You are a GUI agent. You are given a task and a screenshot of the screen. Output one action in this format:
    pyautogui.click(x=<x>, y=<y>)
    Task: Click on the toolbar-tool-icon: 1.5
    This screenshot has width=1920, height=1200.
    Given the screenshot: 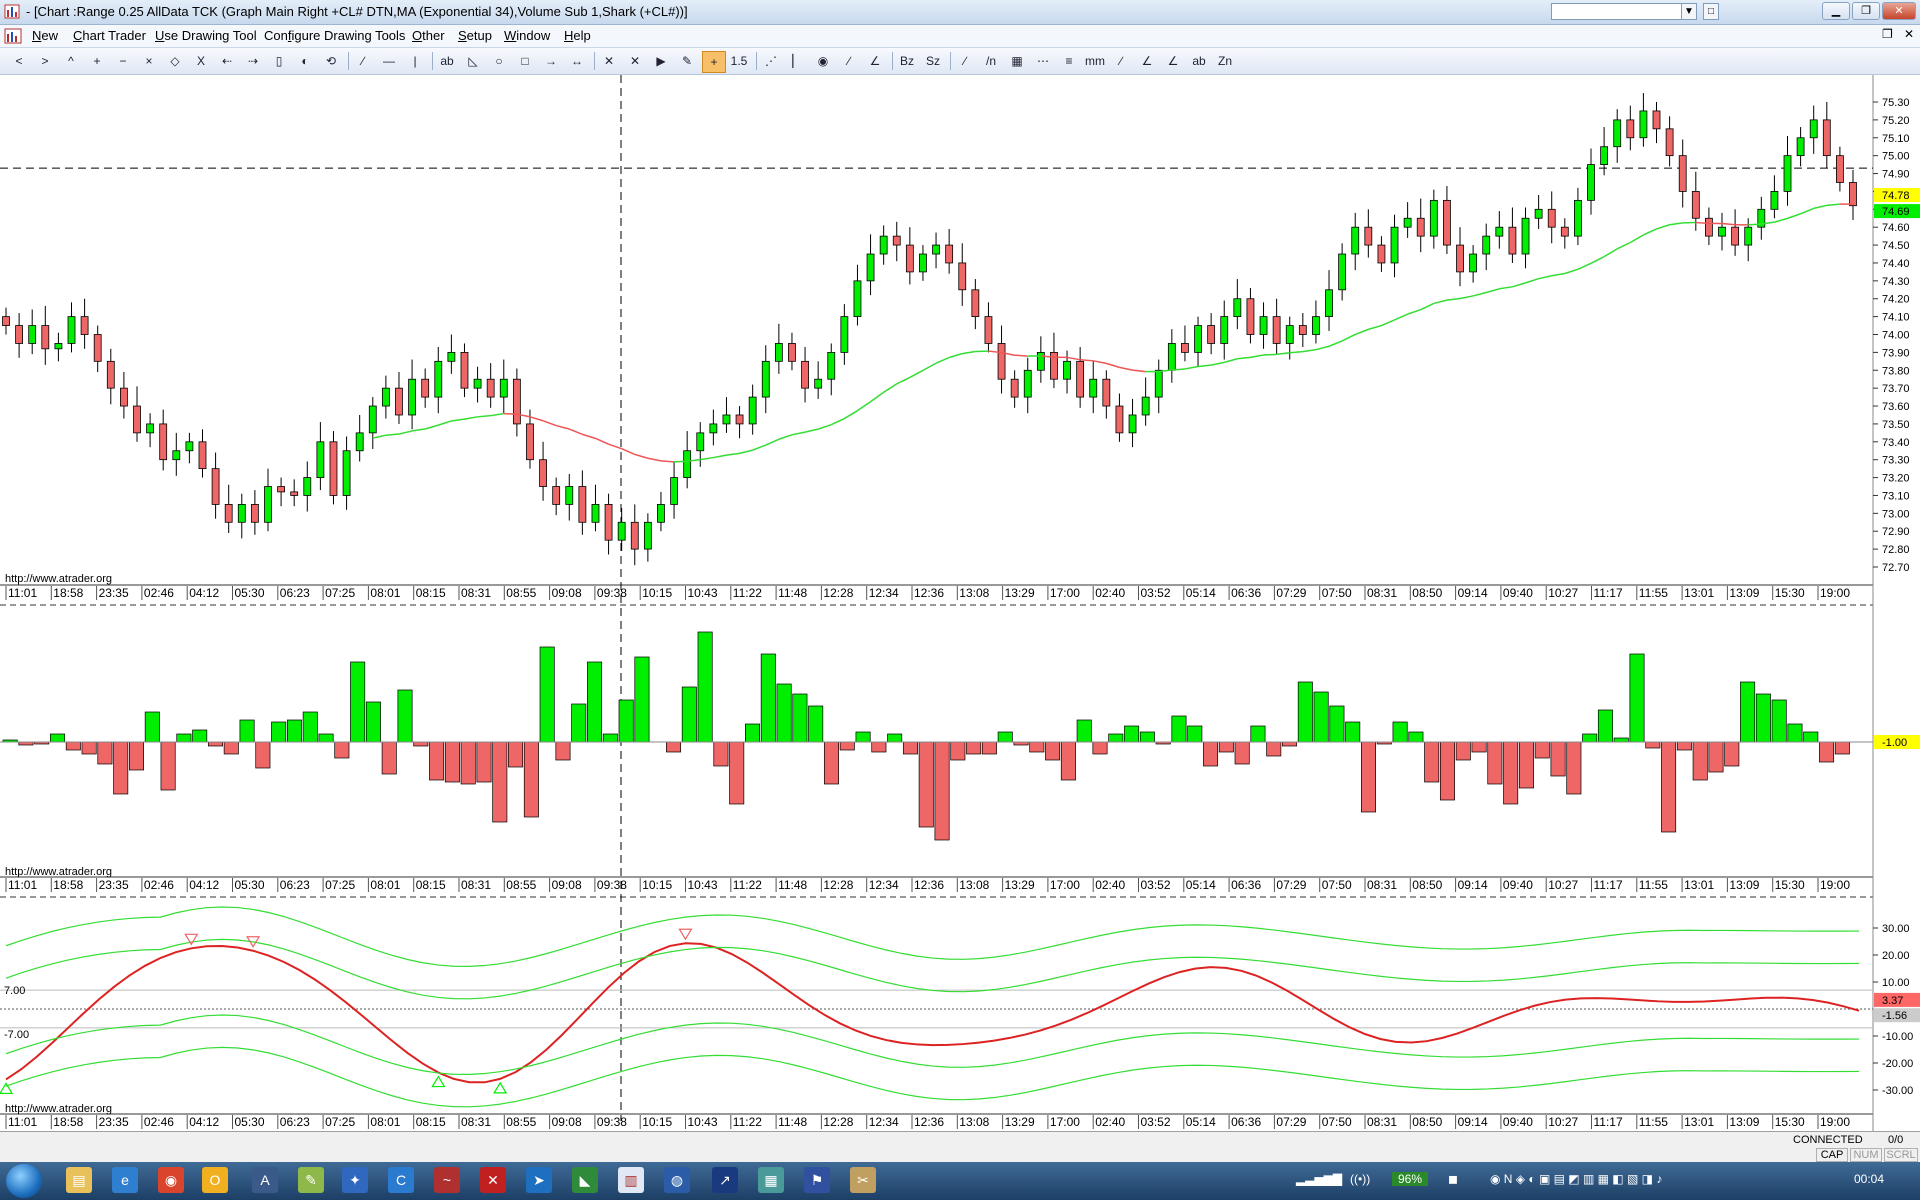 What is the action you would take?
    pyautogui.click(x=739, y=61)
    